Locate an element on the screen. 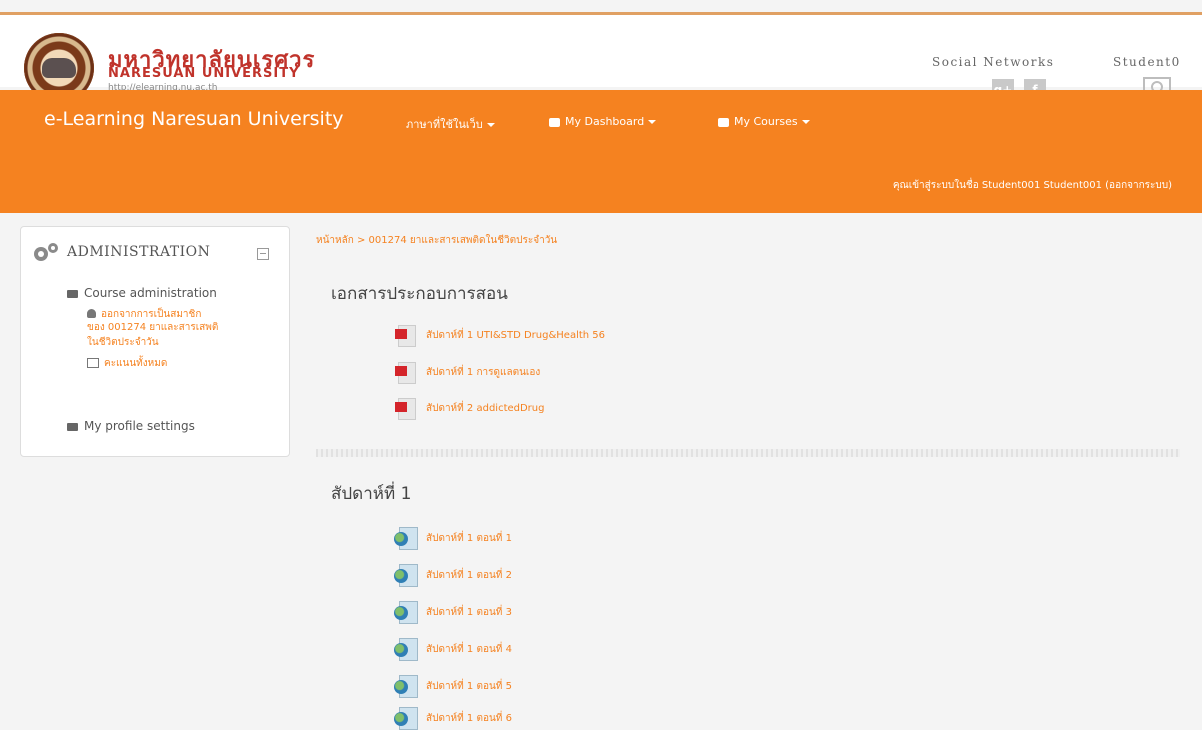 This screenshot has width=1202, height=730. gears-icon is located at coordinates (46, 252).